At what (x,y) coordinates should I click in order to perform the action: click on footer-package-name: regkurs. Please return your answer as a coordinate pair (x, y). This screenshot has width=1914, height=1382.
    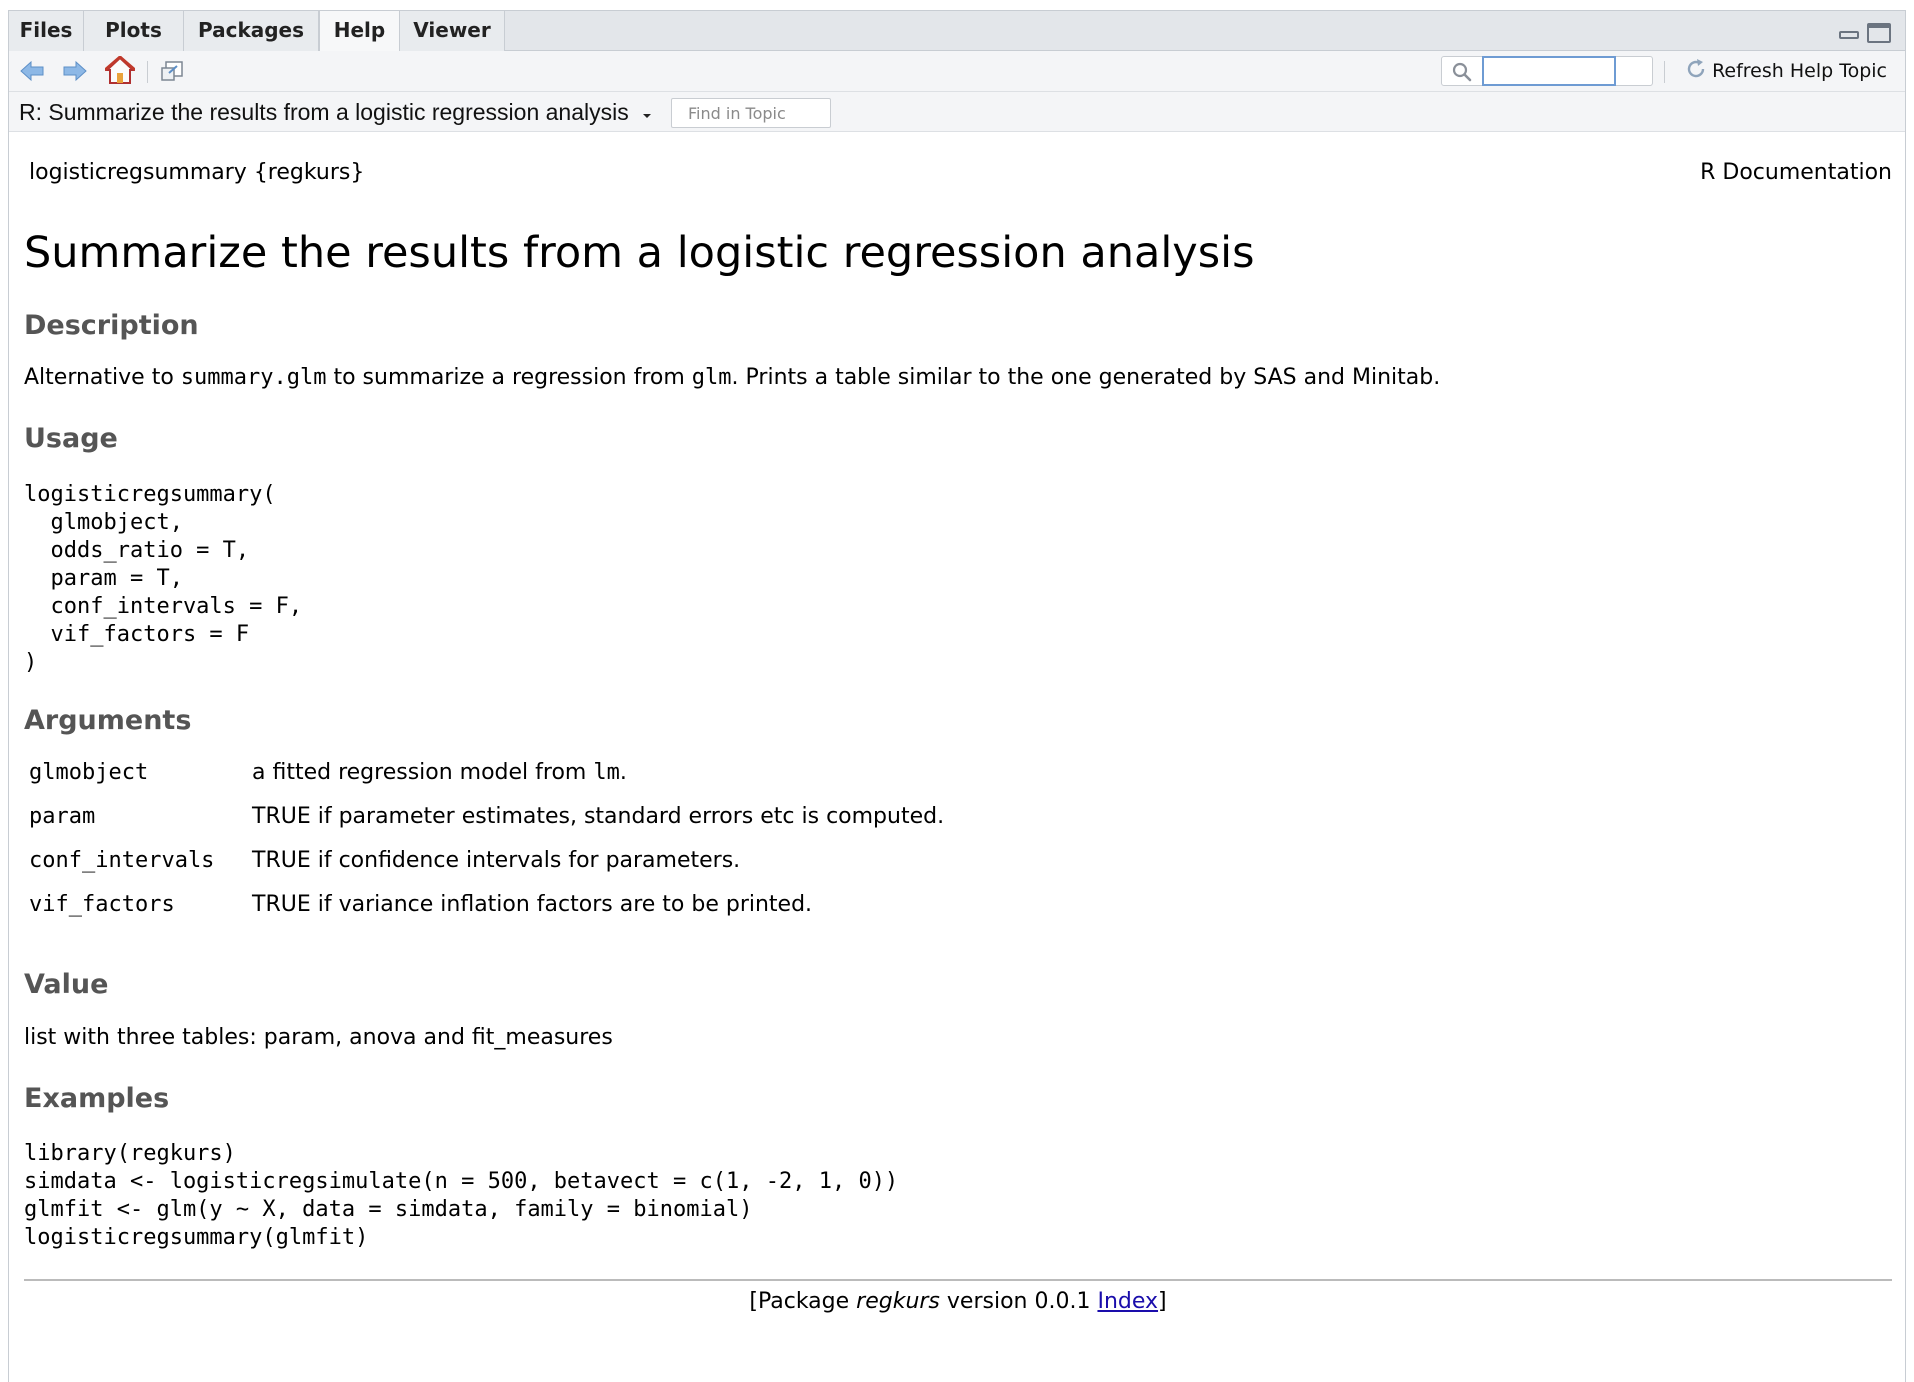
    Looking at the image, I should click on (898, 1301).